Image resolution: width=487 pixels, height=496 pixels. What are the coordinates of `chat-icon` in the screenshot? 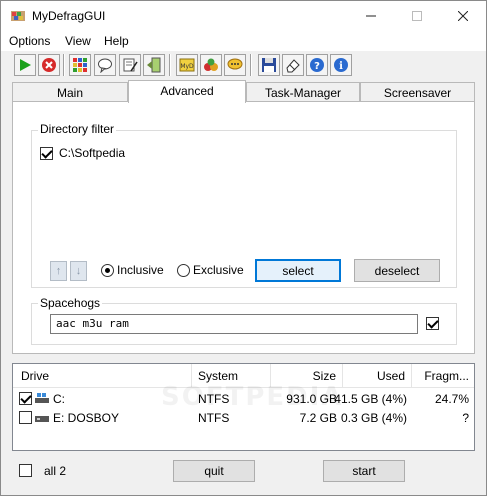 It's located at (235, 64).